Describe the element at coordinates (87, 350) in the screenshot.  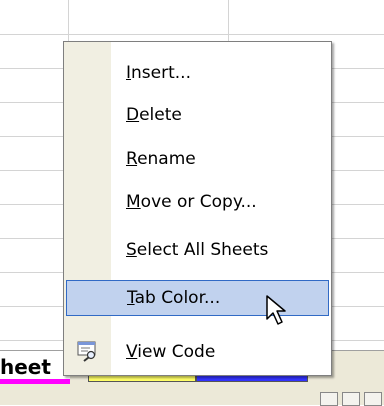
I see `view-code-icon` at that location.